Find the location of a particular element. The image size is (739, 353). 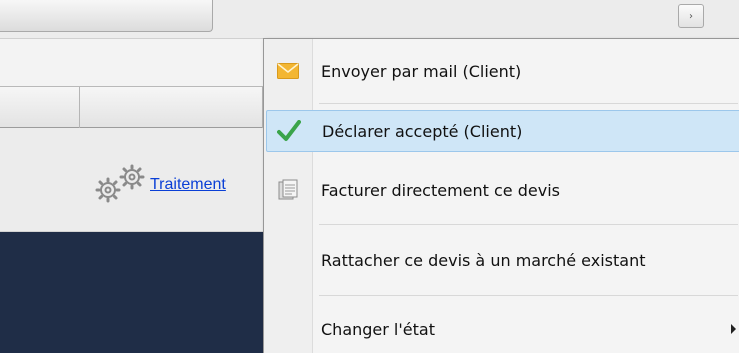

menu-item-label: Rattacher ce devis à un marché existant is located at coordinates (483, 260).